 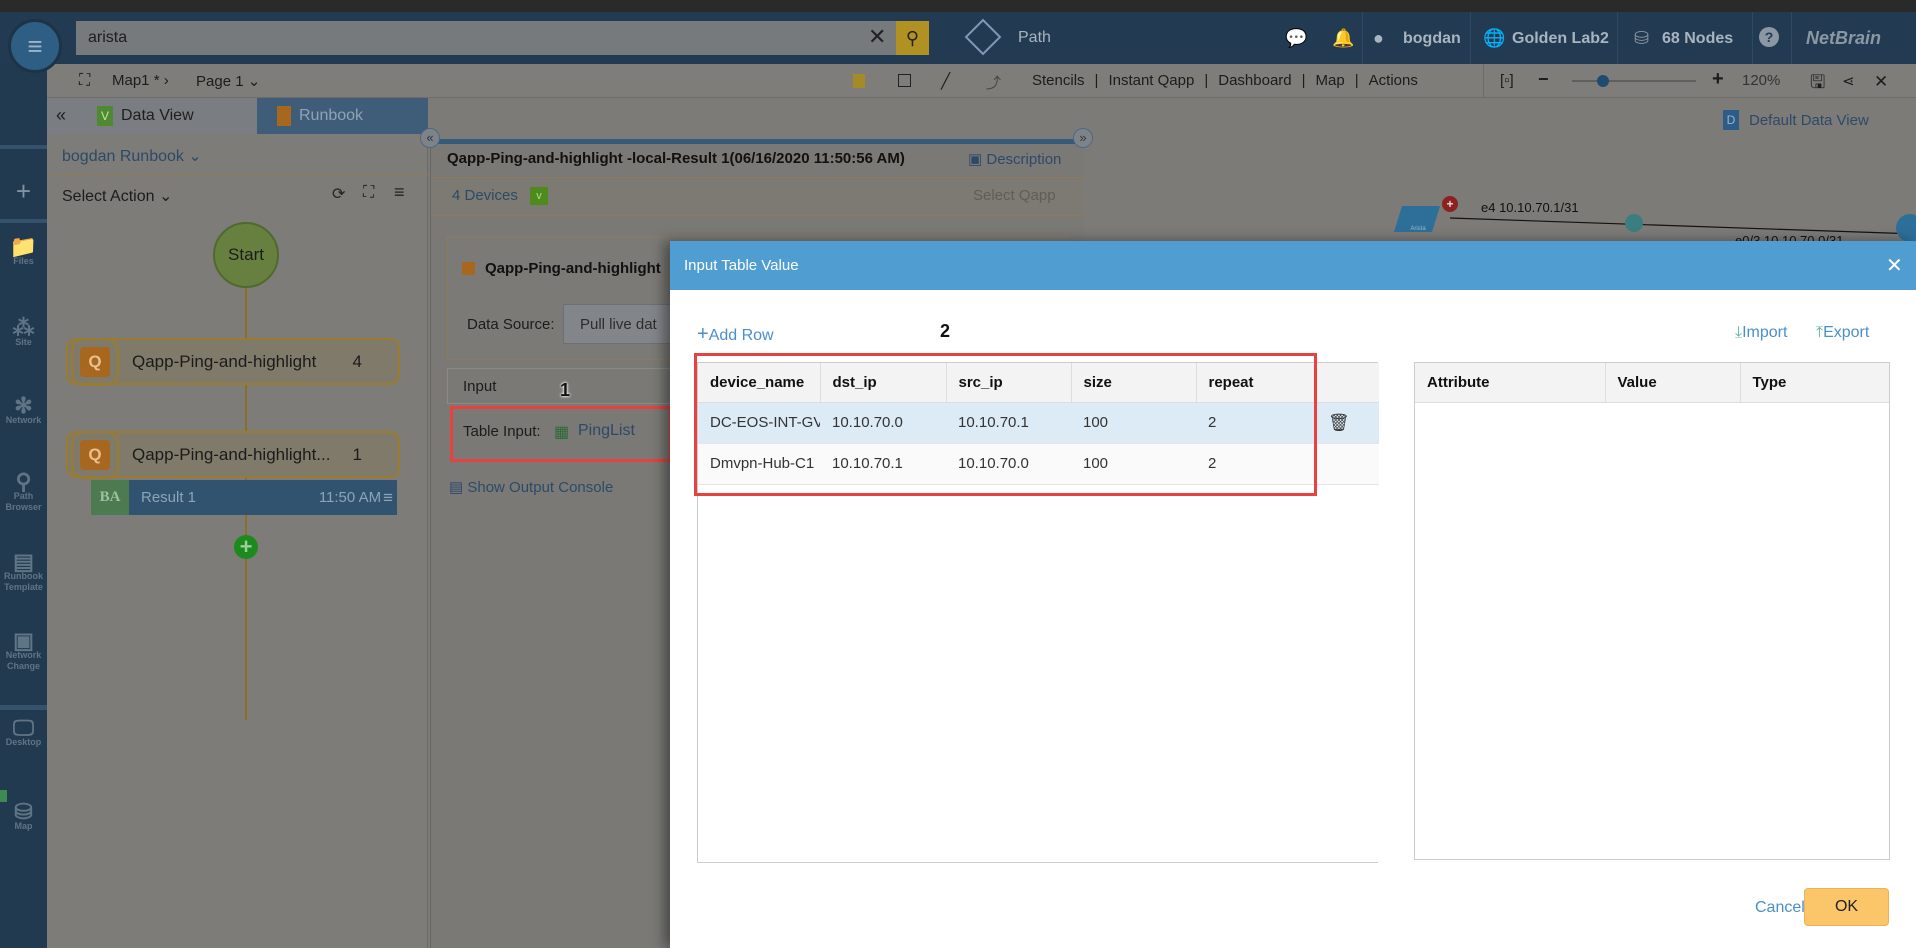 What do you see at coordinates (1560, 39) in the screenshot?
I see `domain-selector: Golden Lab2` at bounding box center [1560, 39].